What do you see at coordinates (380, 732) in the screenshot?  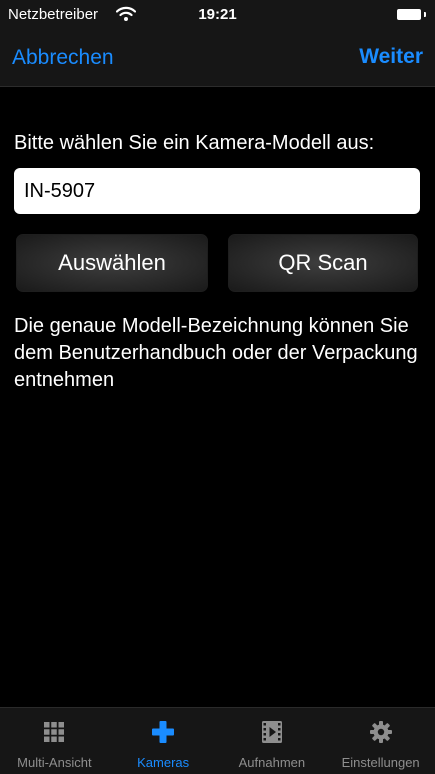 I see `gear-icon` at bounding box center [380, 732].